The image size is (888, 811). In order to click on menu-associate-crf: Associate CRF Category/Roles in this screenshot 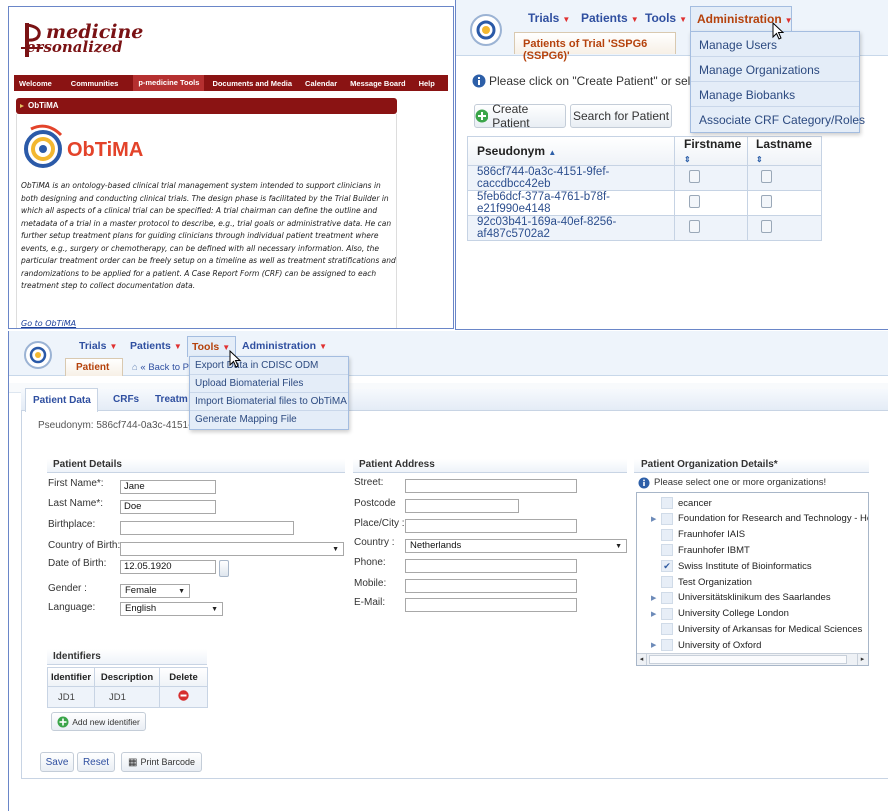, I will do `click(778, 119)`.